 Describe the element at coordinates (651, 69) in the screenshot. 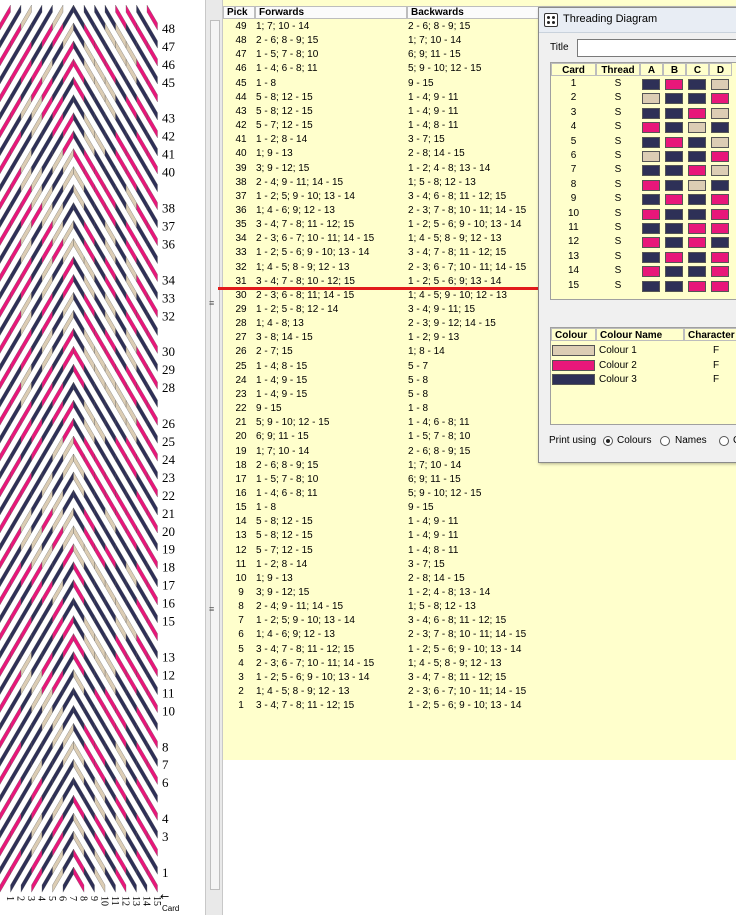

I see `col-header-a: A` at that location.